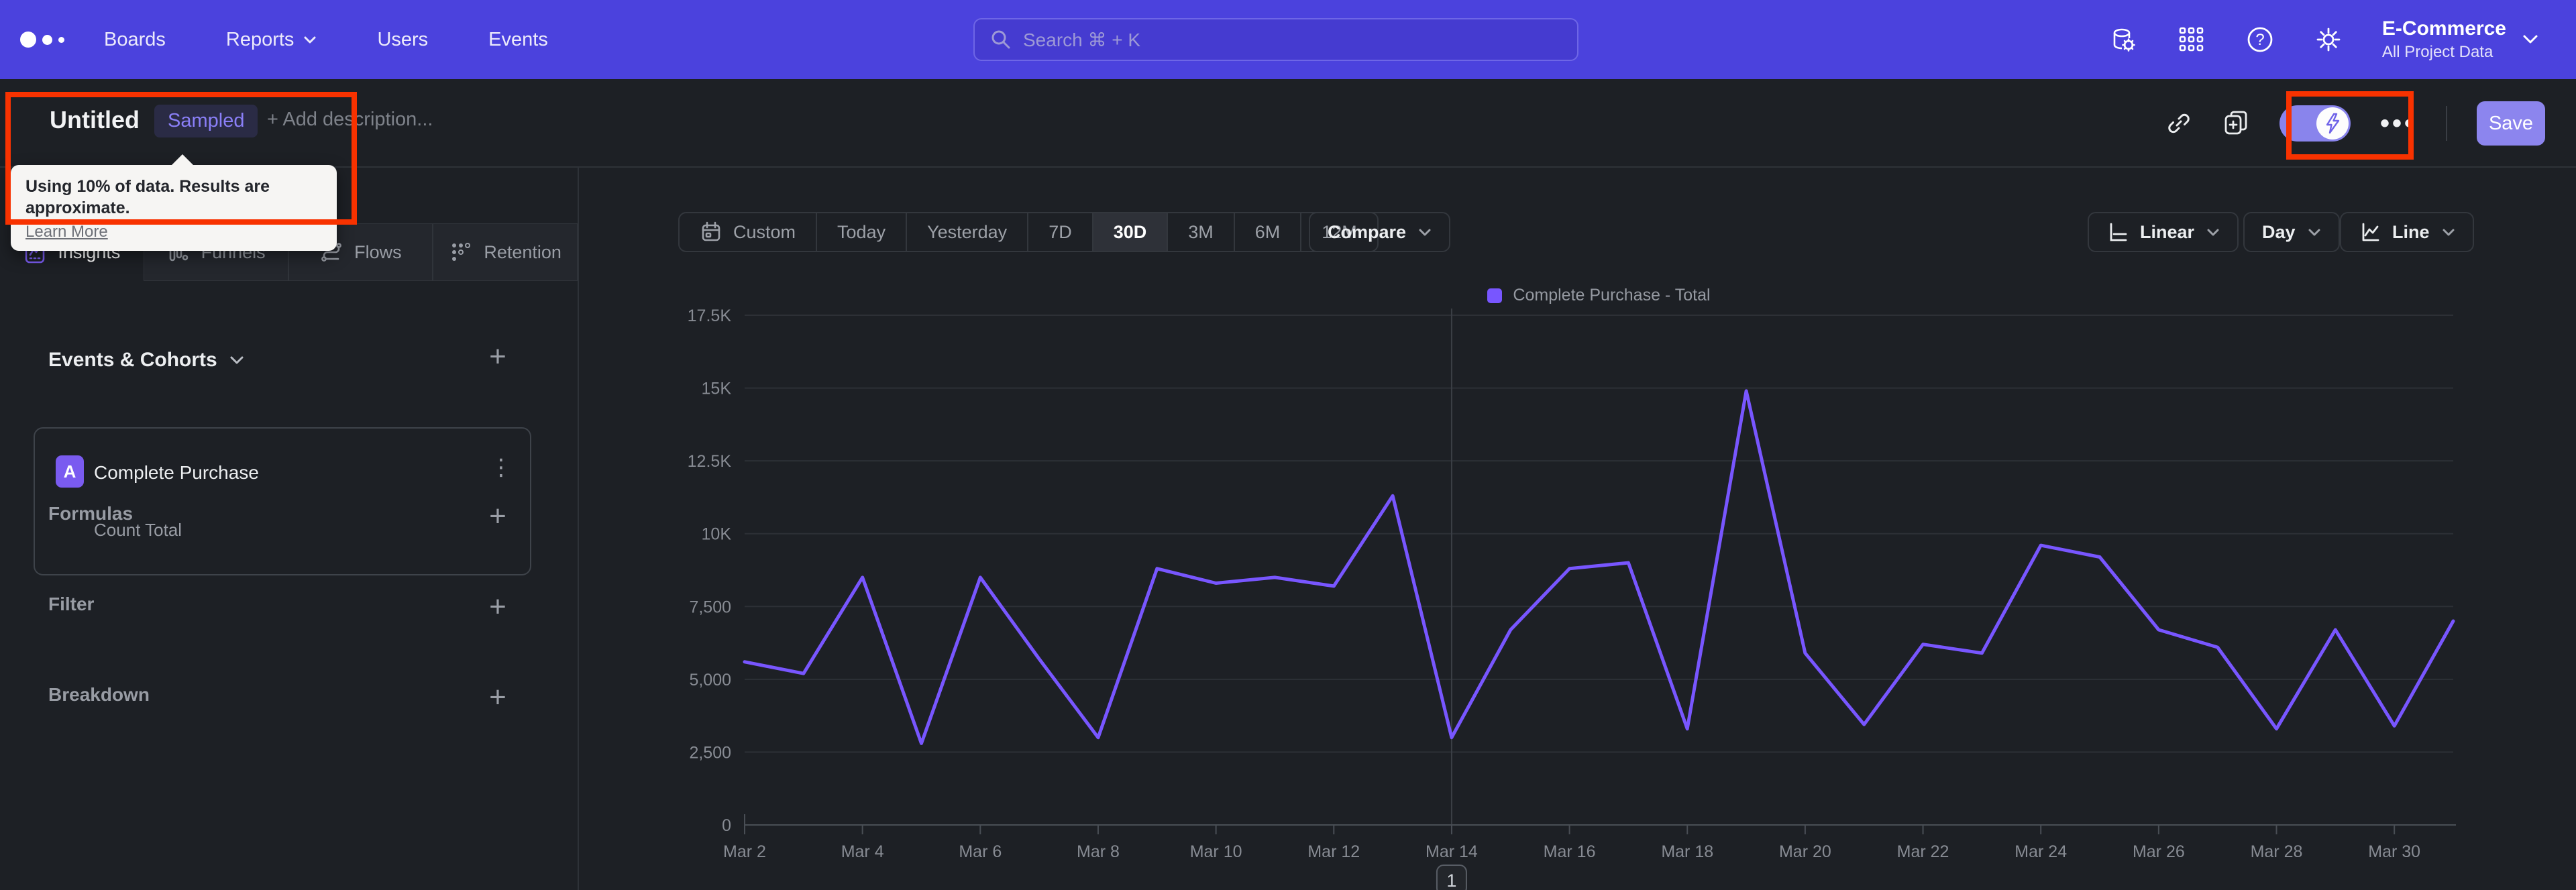 The width and height of the screenshot is (2576, 890). What do you see at coordinates (498, 516) in the screenshot?
I see `add-formulas-button: +` at bounding box center [498, 516].